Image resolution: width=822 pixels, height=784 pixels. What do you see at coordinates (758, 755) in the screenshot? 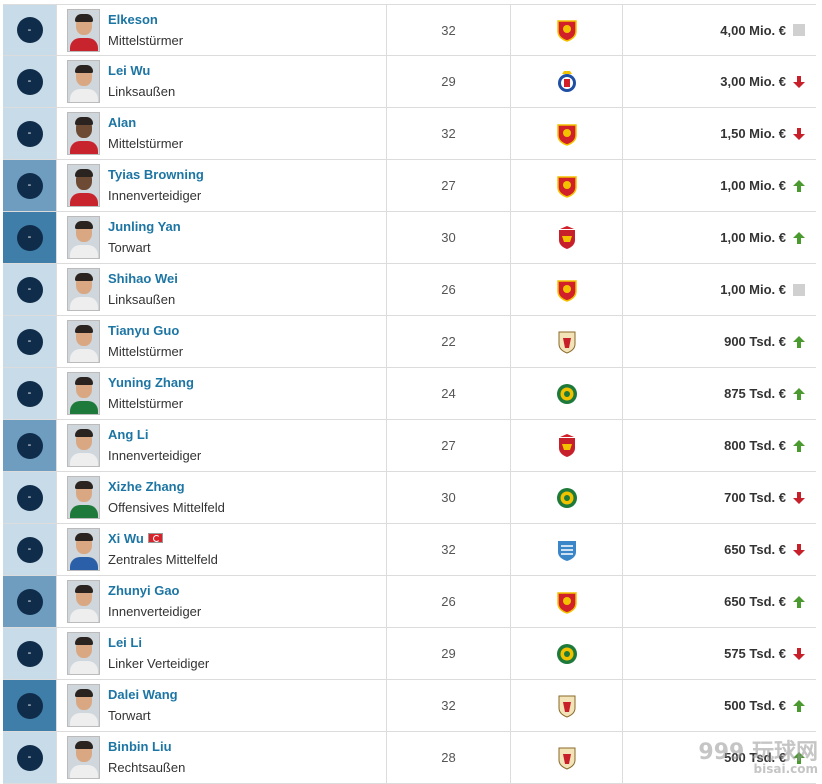
I see `watermark: 999 玩球网 bisai.com` at bounding box center [758, 755].